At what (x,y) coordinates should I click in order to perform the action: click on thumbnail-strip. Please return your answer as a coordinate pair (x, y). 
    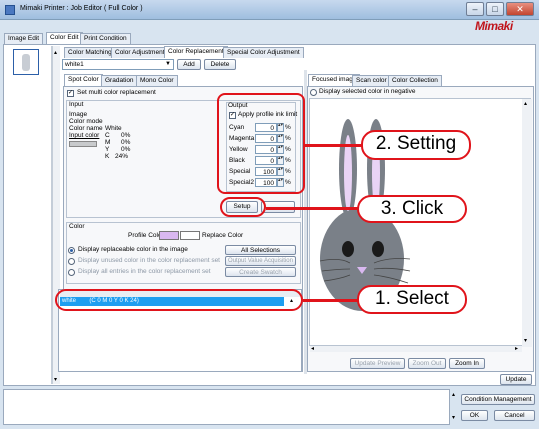
    Looking at the image, I should click on (28, 215).